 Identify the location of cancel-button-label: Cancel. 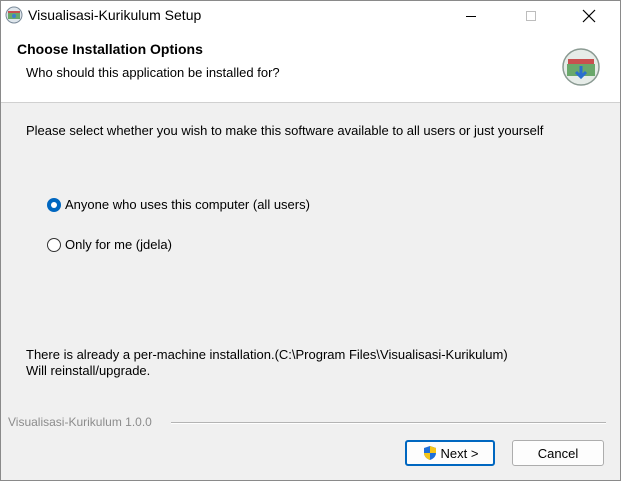
(558, 453).